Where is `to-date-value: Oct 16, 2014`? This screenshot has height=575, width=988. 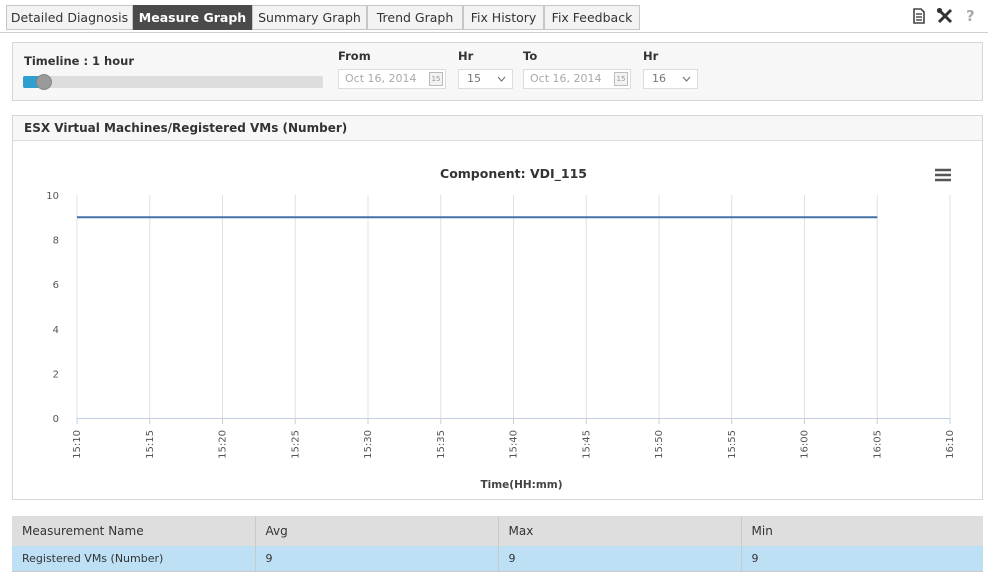
to-date-value: Oct 16, 2014 is located at coordinates (566, 78).